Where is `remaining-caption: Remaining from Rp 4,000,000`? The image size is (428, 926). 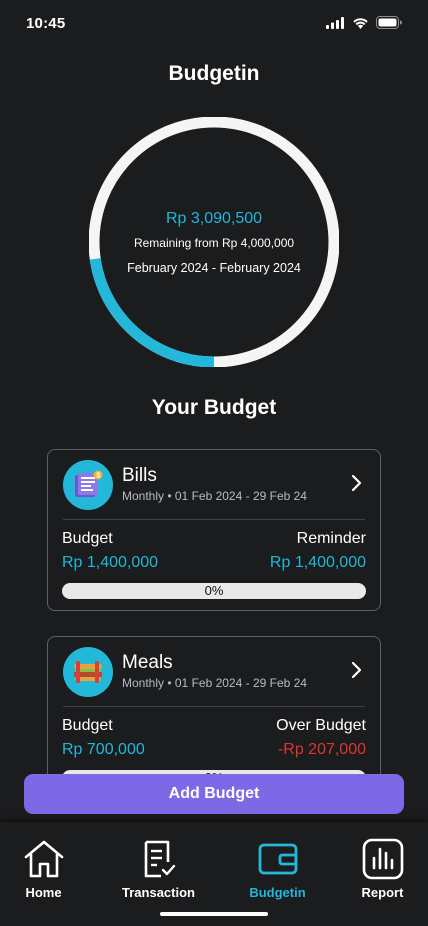
remaining-caption: Remaining from Rp 4,000,000 is located at coordinates (214, 243).